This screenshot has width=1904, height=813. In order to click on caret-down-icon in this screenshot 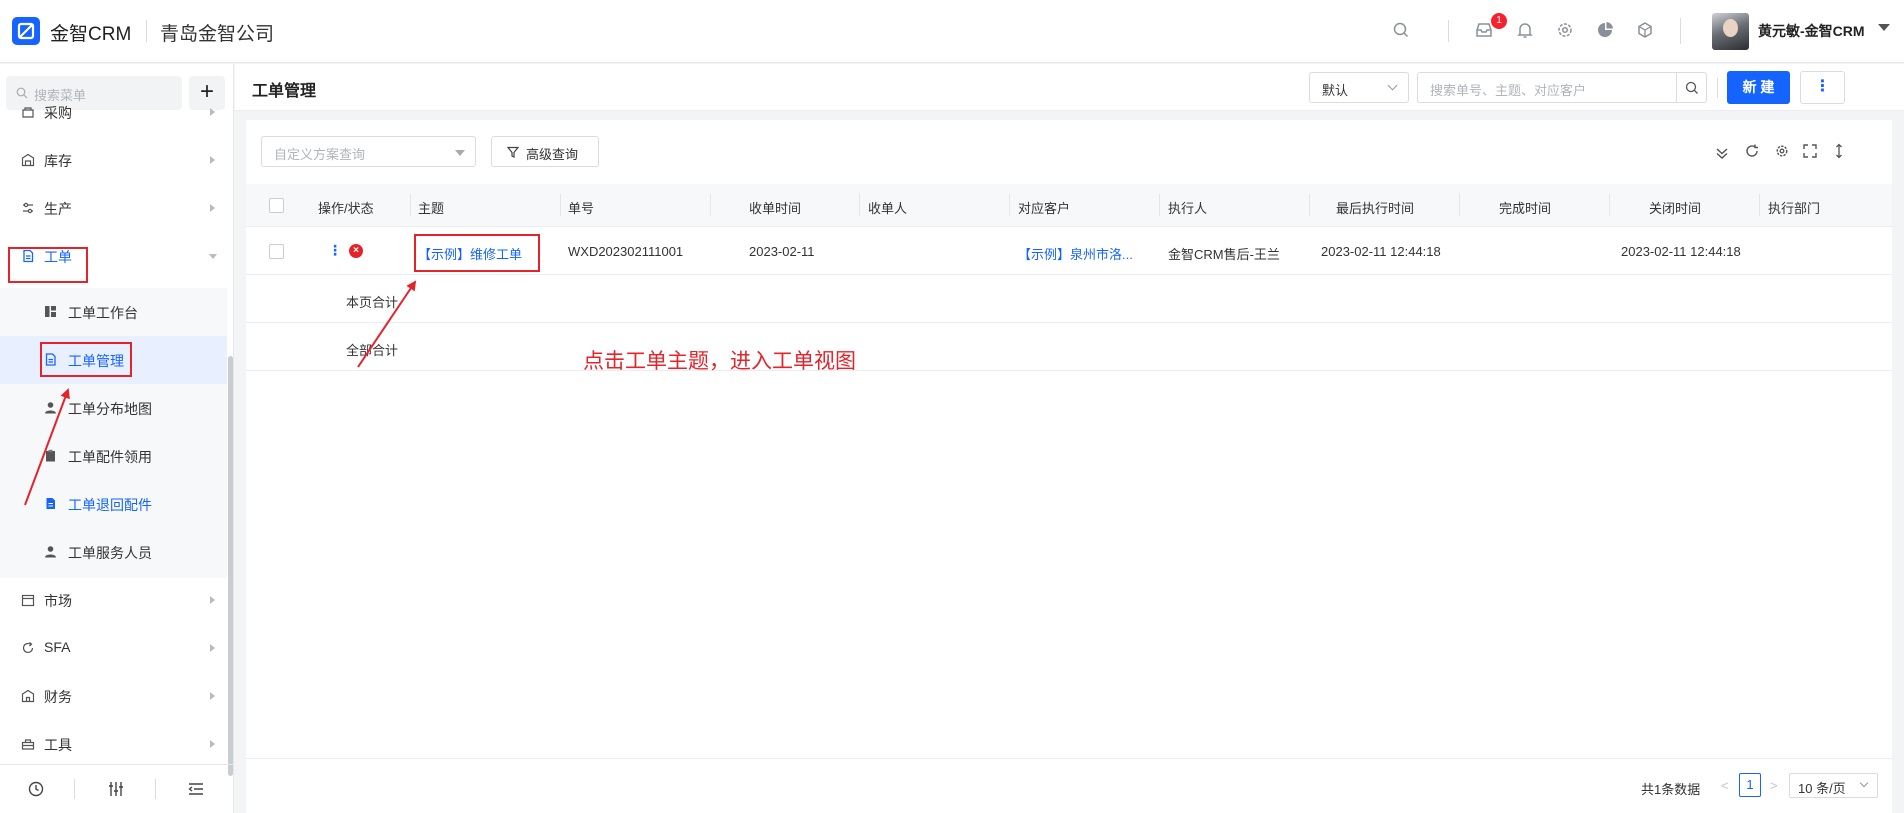, I will do `click(460, 153)`.